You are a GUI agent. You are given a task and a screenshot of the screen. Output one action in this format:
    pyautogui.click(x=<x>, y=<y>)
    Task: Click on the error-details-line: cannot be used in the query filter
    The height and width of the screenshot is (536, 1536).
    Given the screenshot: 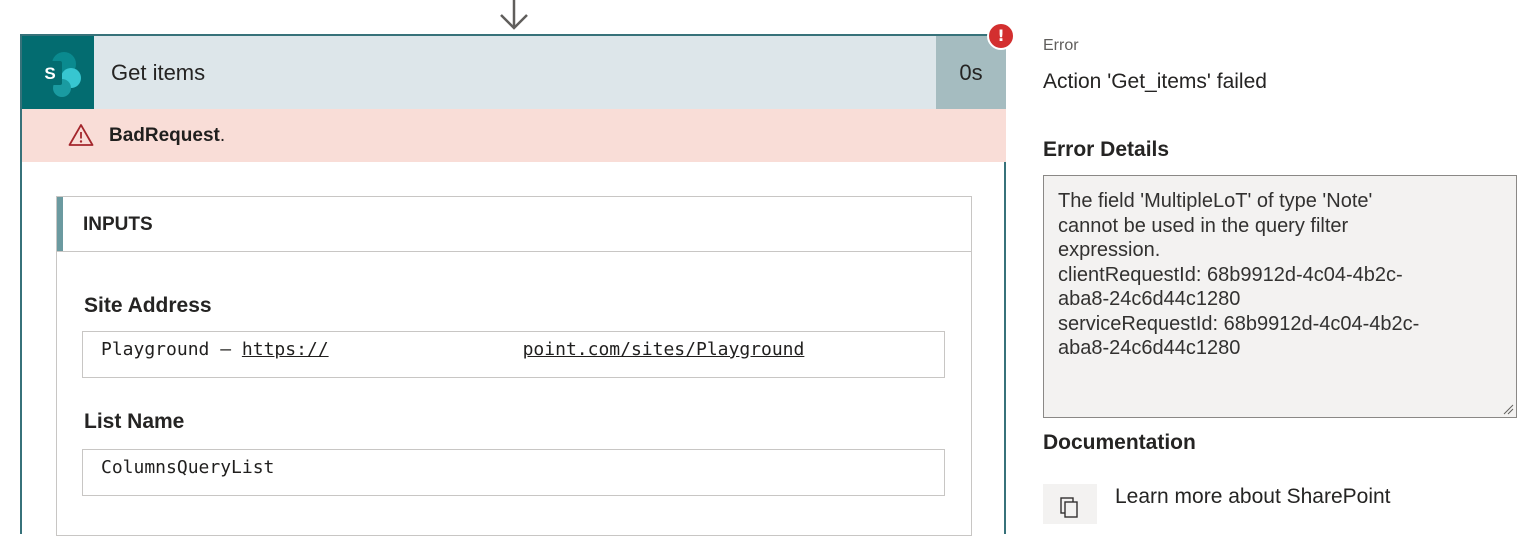 What is the action you would take?
    pyautogui.click(x=1203, y=225)
    